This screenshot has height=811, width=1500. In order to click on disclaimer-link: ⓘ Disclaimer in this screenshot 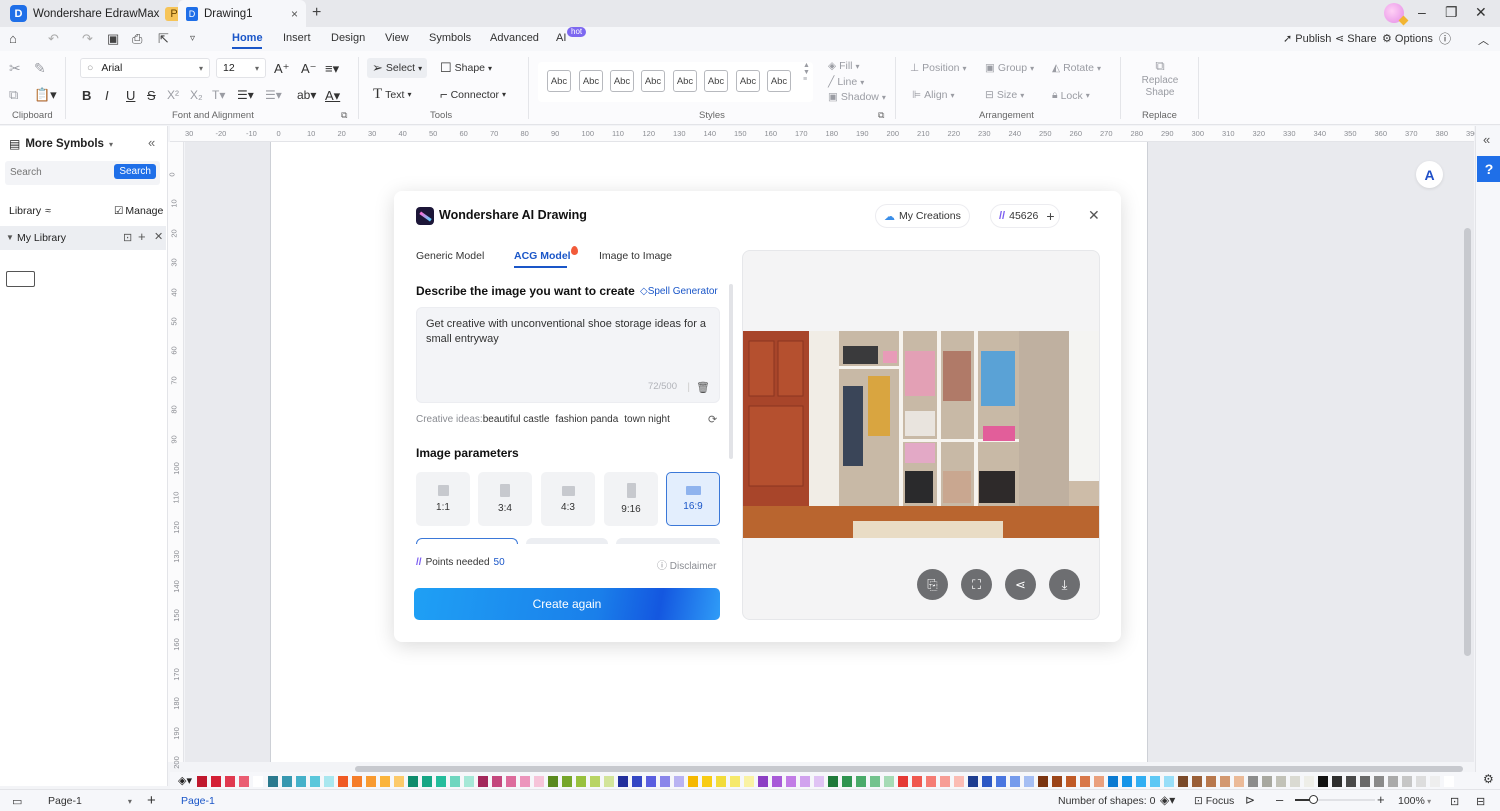, I will do `click(686, 564)`.